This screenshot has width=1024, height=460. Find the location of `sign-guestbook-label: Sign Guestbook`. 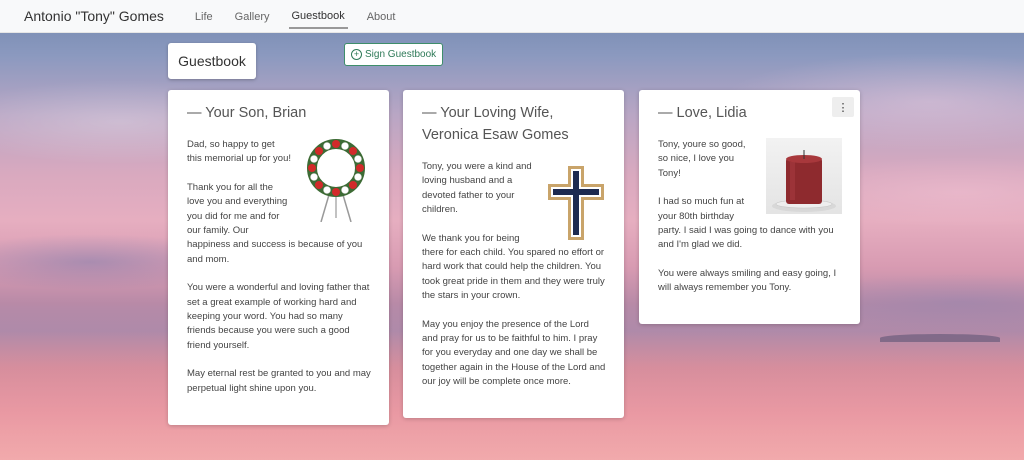

sign-guestbook-label: Sign Guestbook is located at coordinates (401, 54).